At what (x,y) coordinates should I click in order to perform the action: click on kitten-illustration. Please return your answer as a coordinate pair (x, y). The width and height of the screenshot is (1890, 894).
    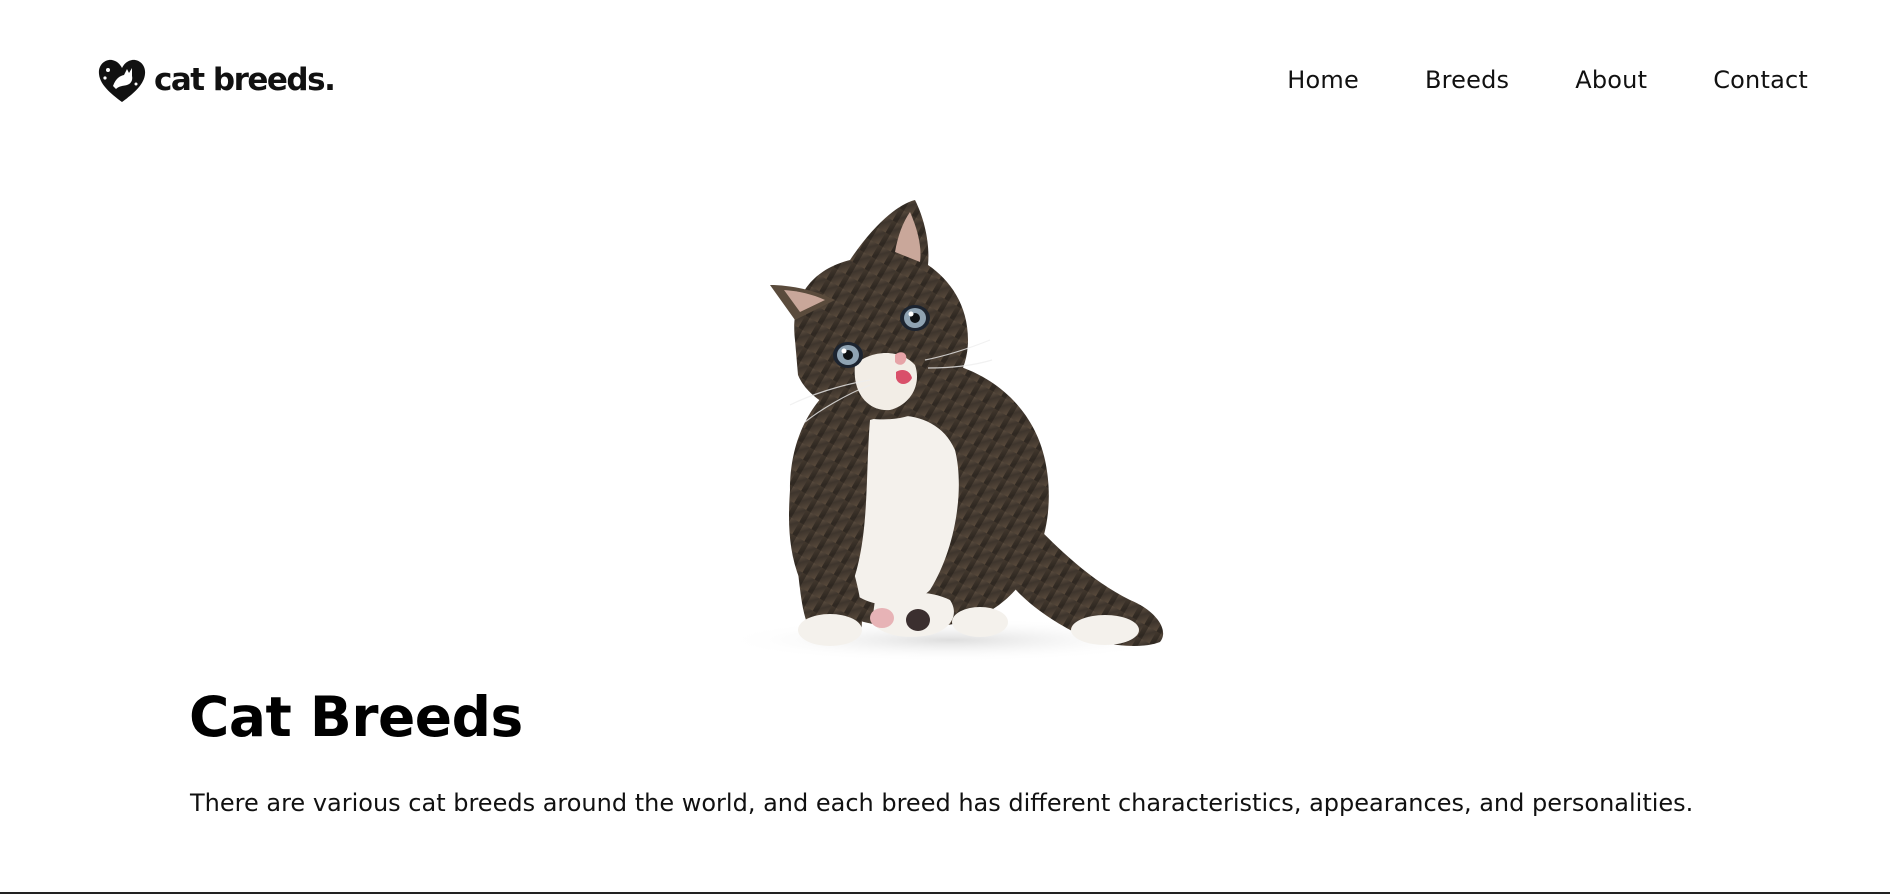
    Looking at the image, I should click on (950, 431).